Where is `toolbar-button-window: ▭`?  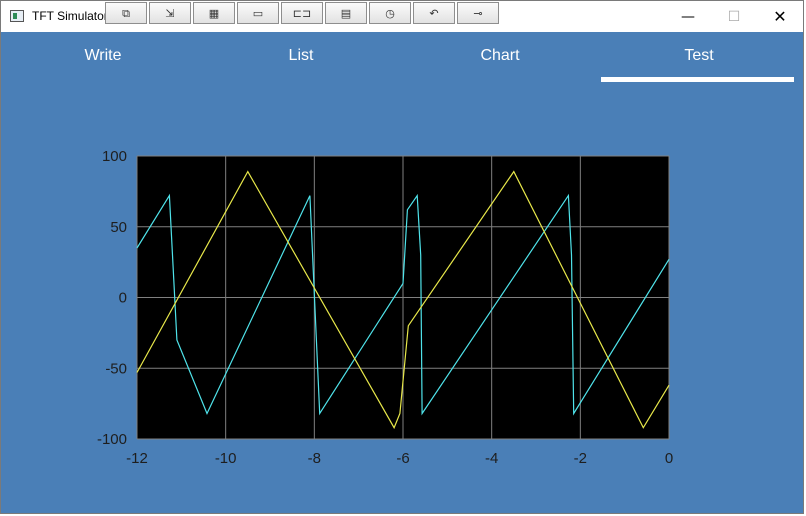 toolbar-button-window: ▭ is located at coordinates (258, 13).